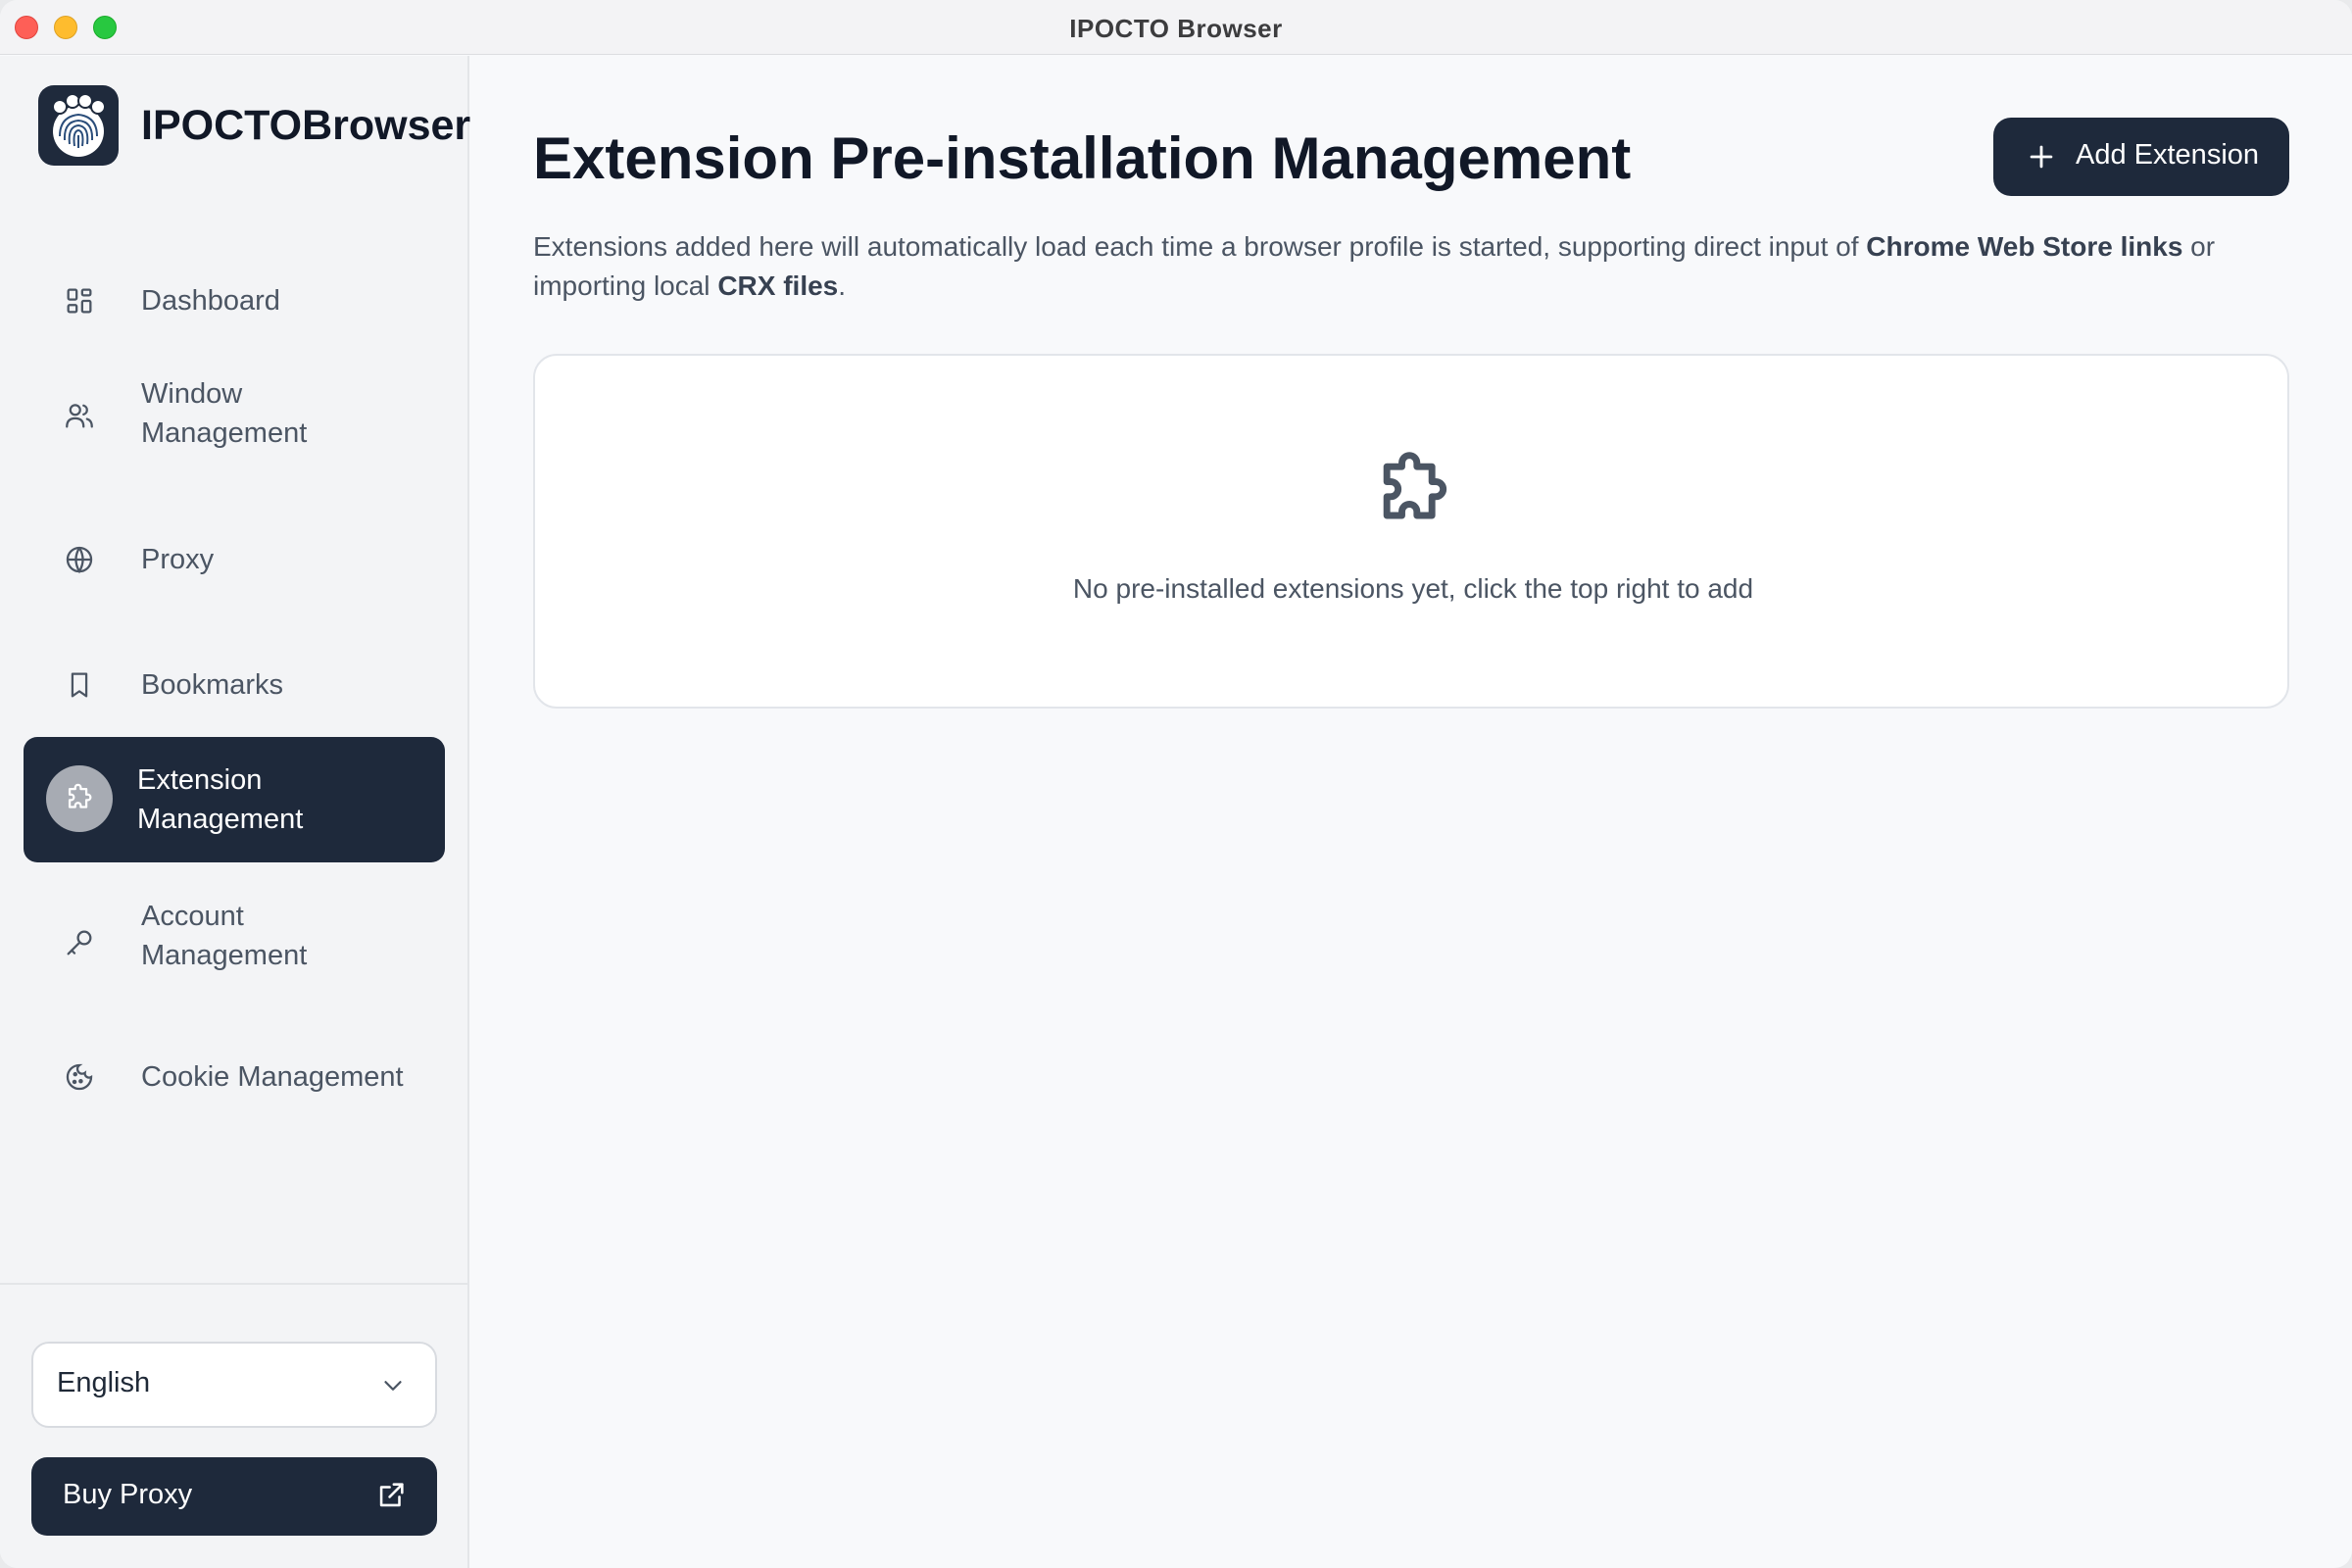 The height and width of the screenshot is (1568, 2352). I want to click on page-title: Extension Pre-installation Management, so click(1082, 158).